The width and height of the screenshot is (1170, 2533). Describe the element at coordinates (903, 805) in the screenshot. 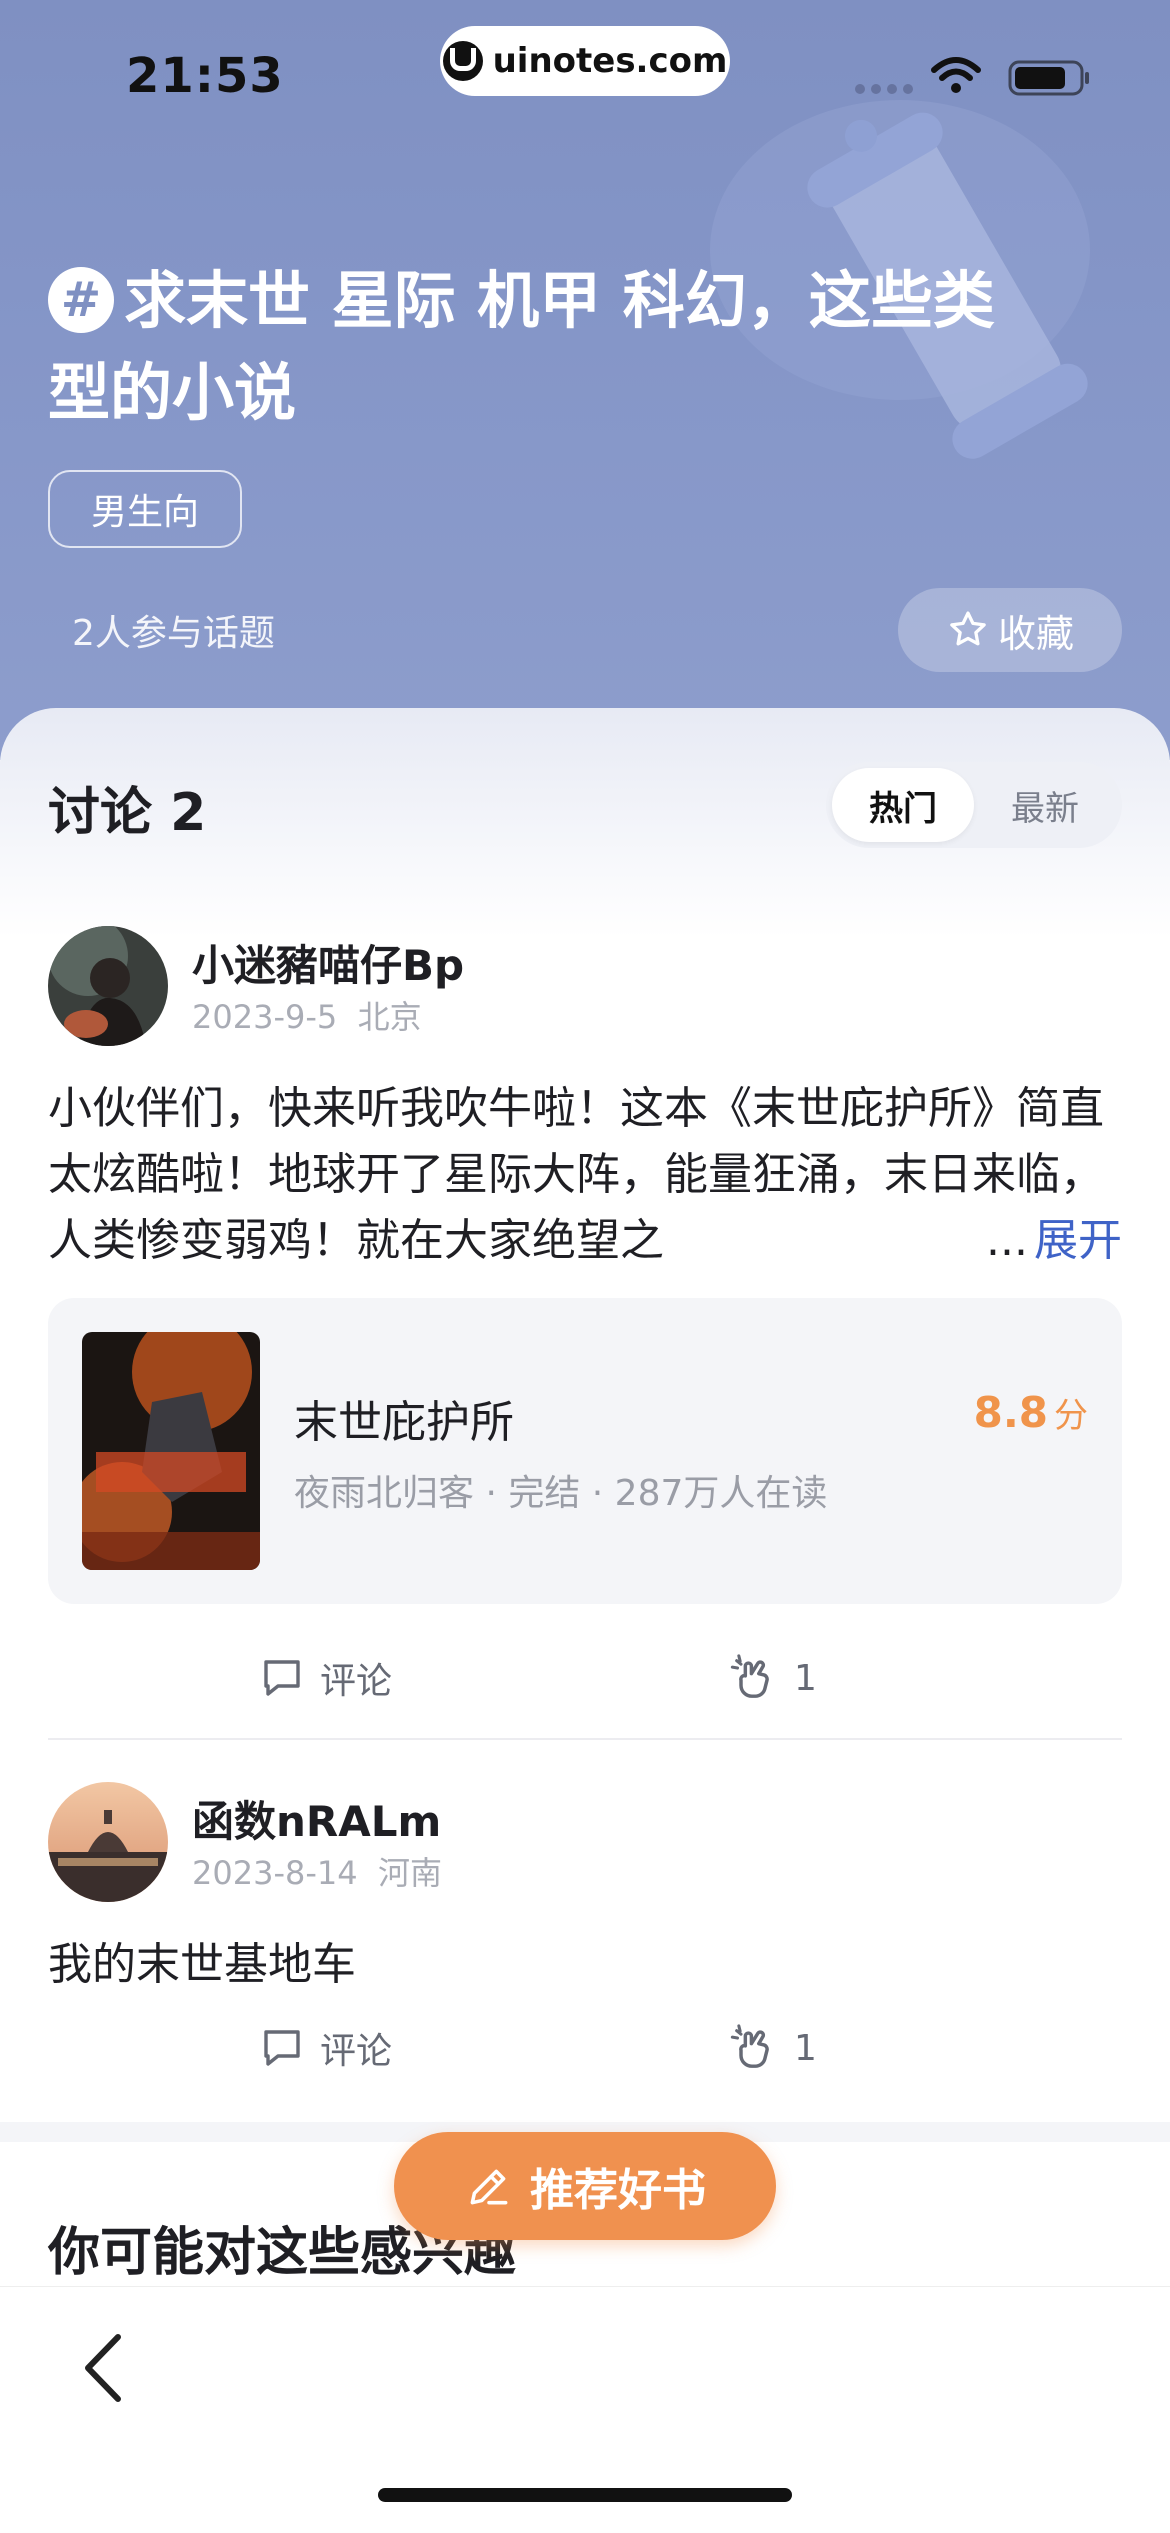

I see `tab-hot: 热门` at that location.